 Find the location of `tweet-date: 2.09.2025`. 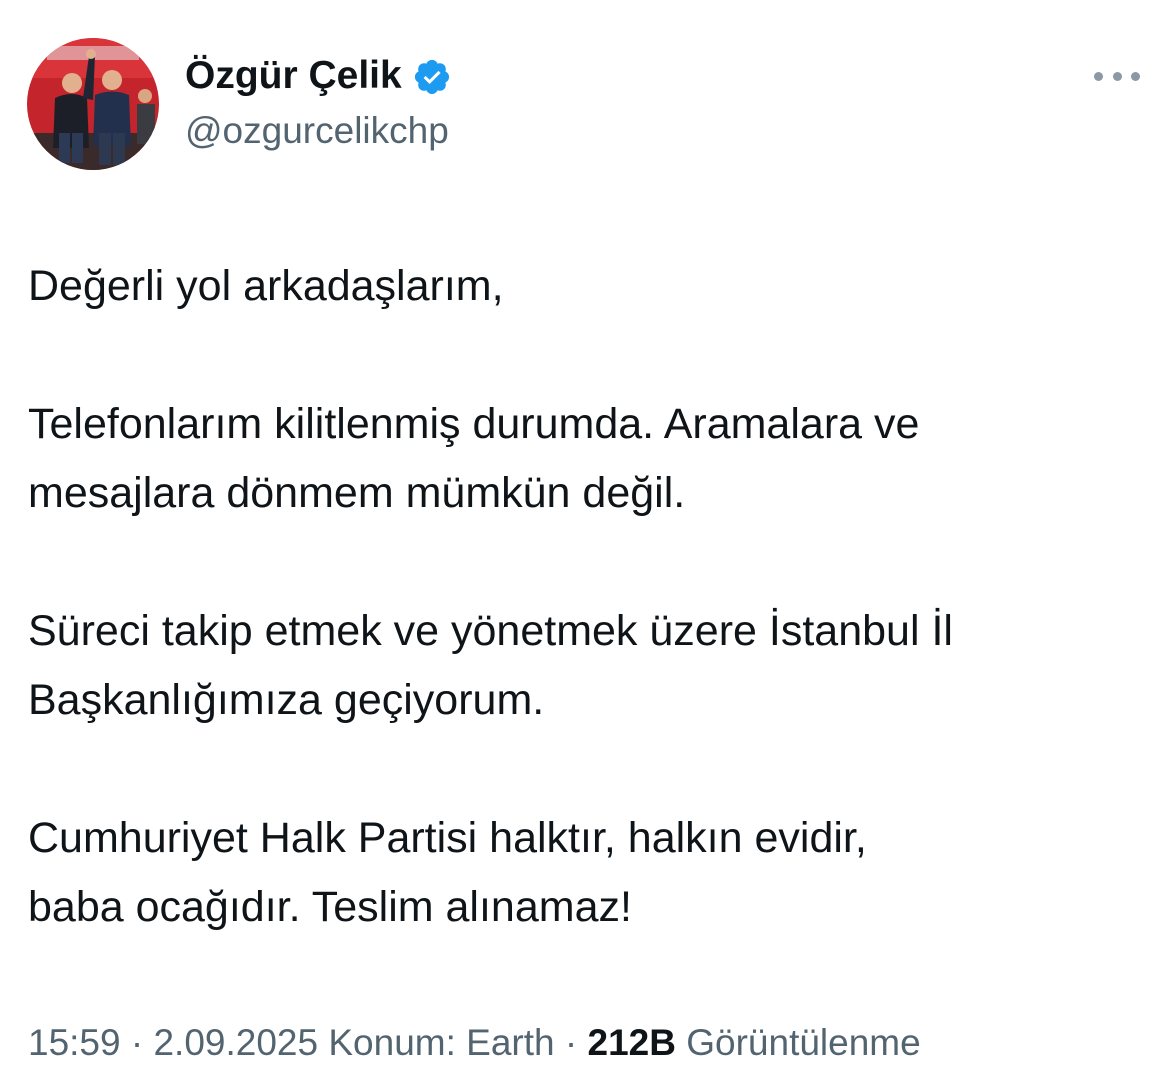

tweet-date: 2.09.2025 is located at coordinates (235, 1042).